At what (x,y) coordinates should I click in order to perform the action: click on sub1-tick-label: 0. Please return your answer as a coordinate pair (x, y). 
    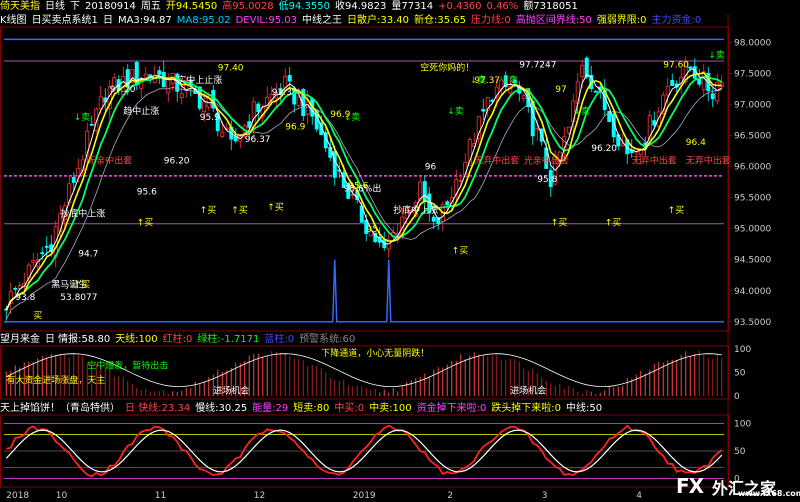
    Looking at the image, I should click on (737, 397).